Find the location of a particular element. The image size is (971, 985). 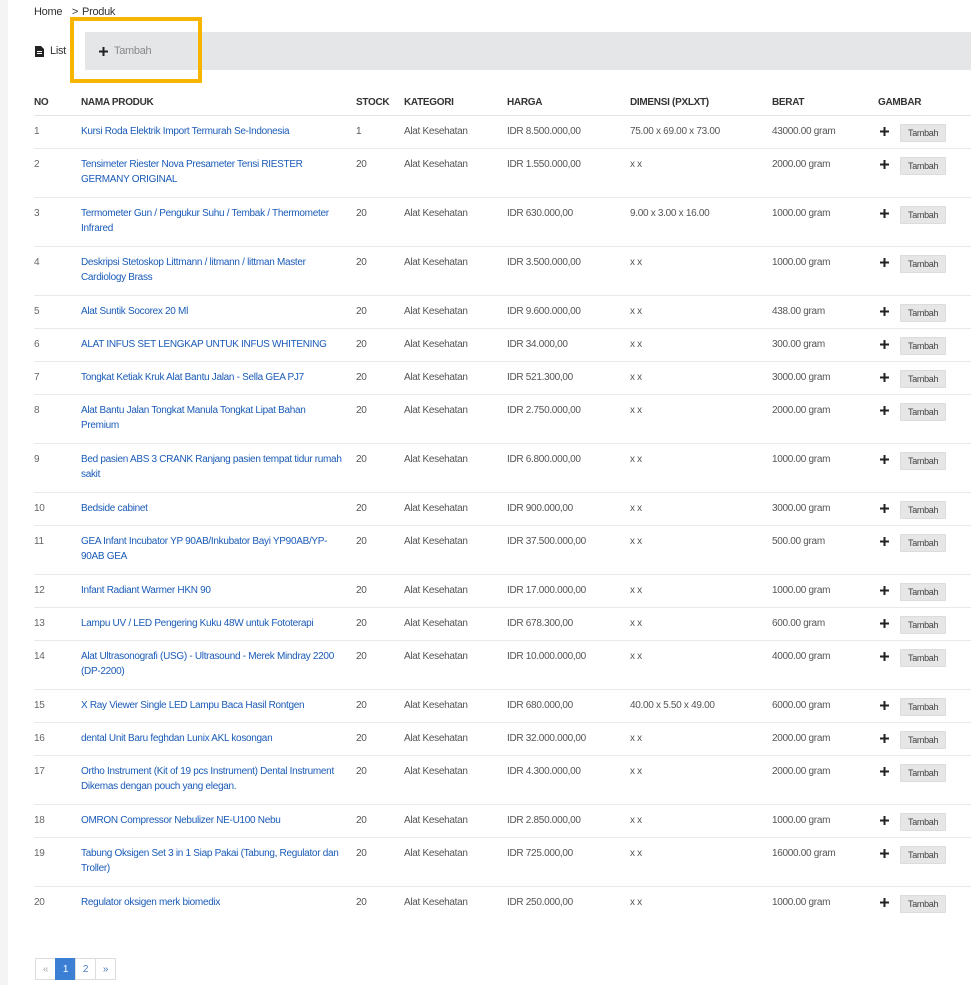

product-name-link: Regulator oksigen merk biomedix is located at coordinates (218, 903).